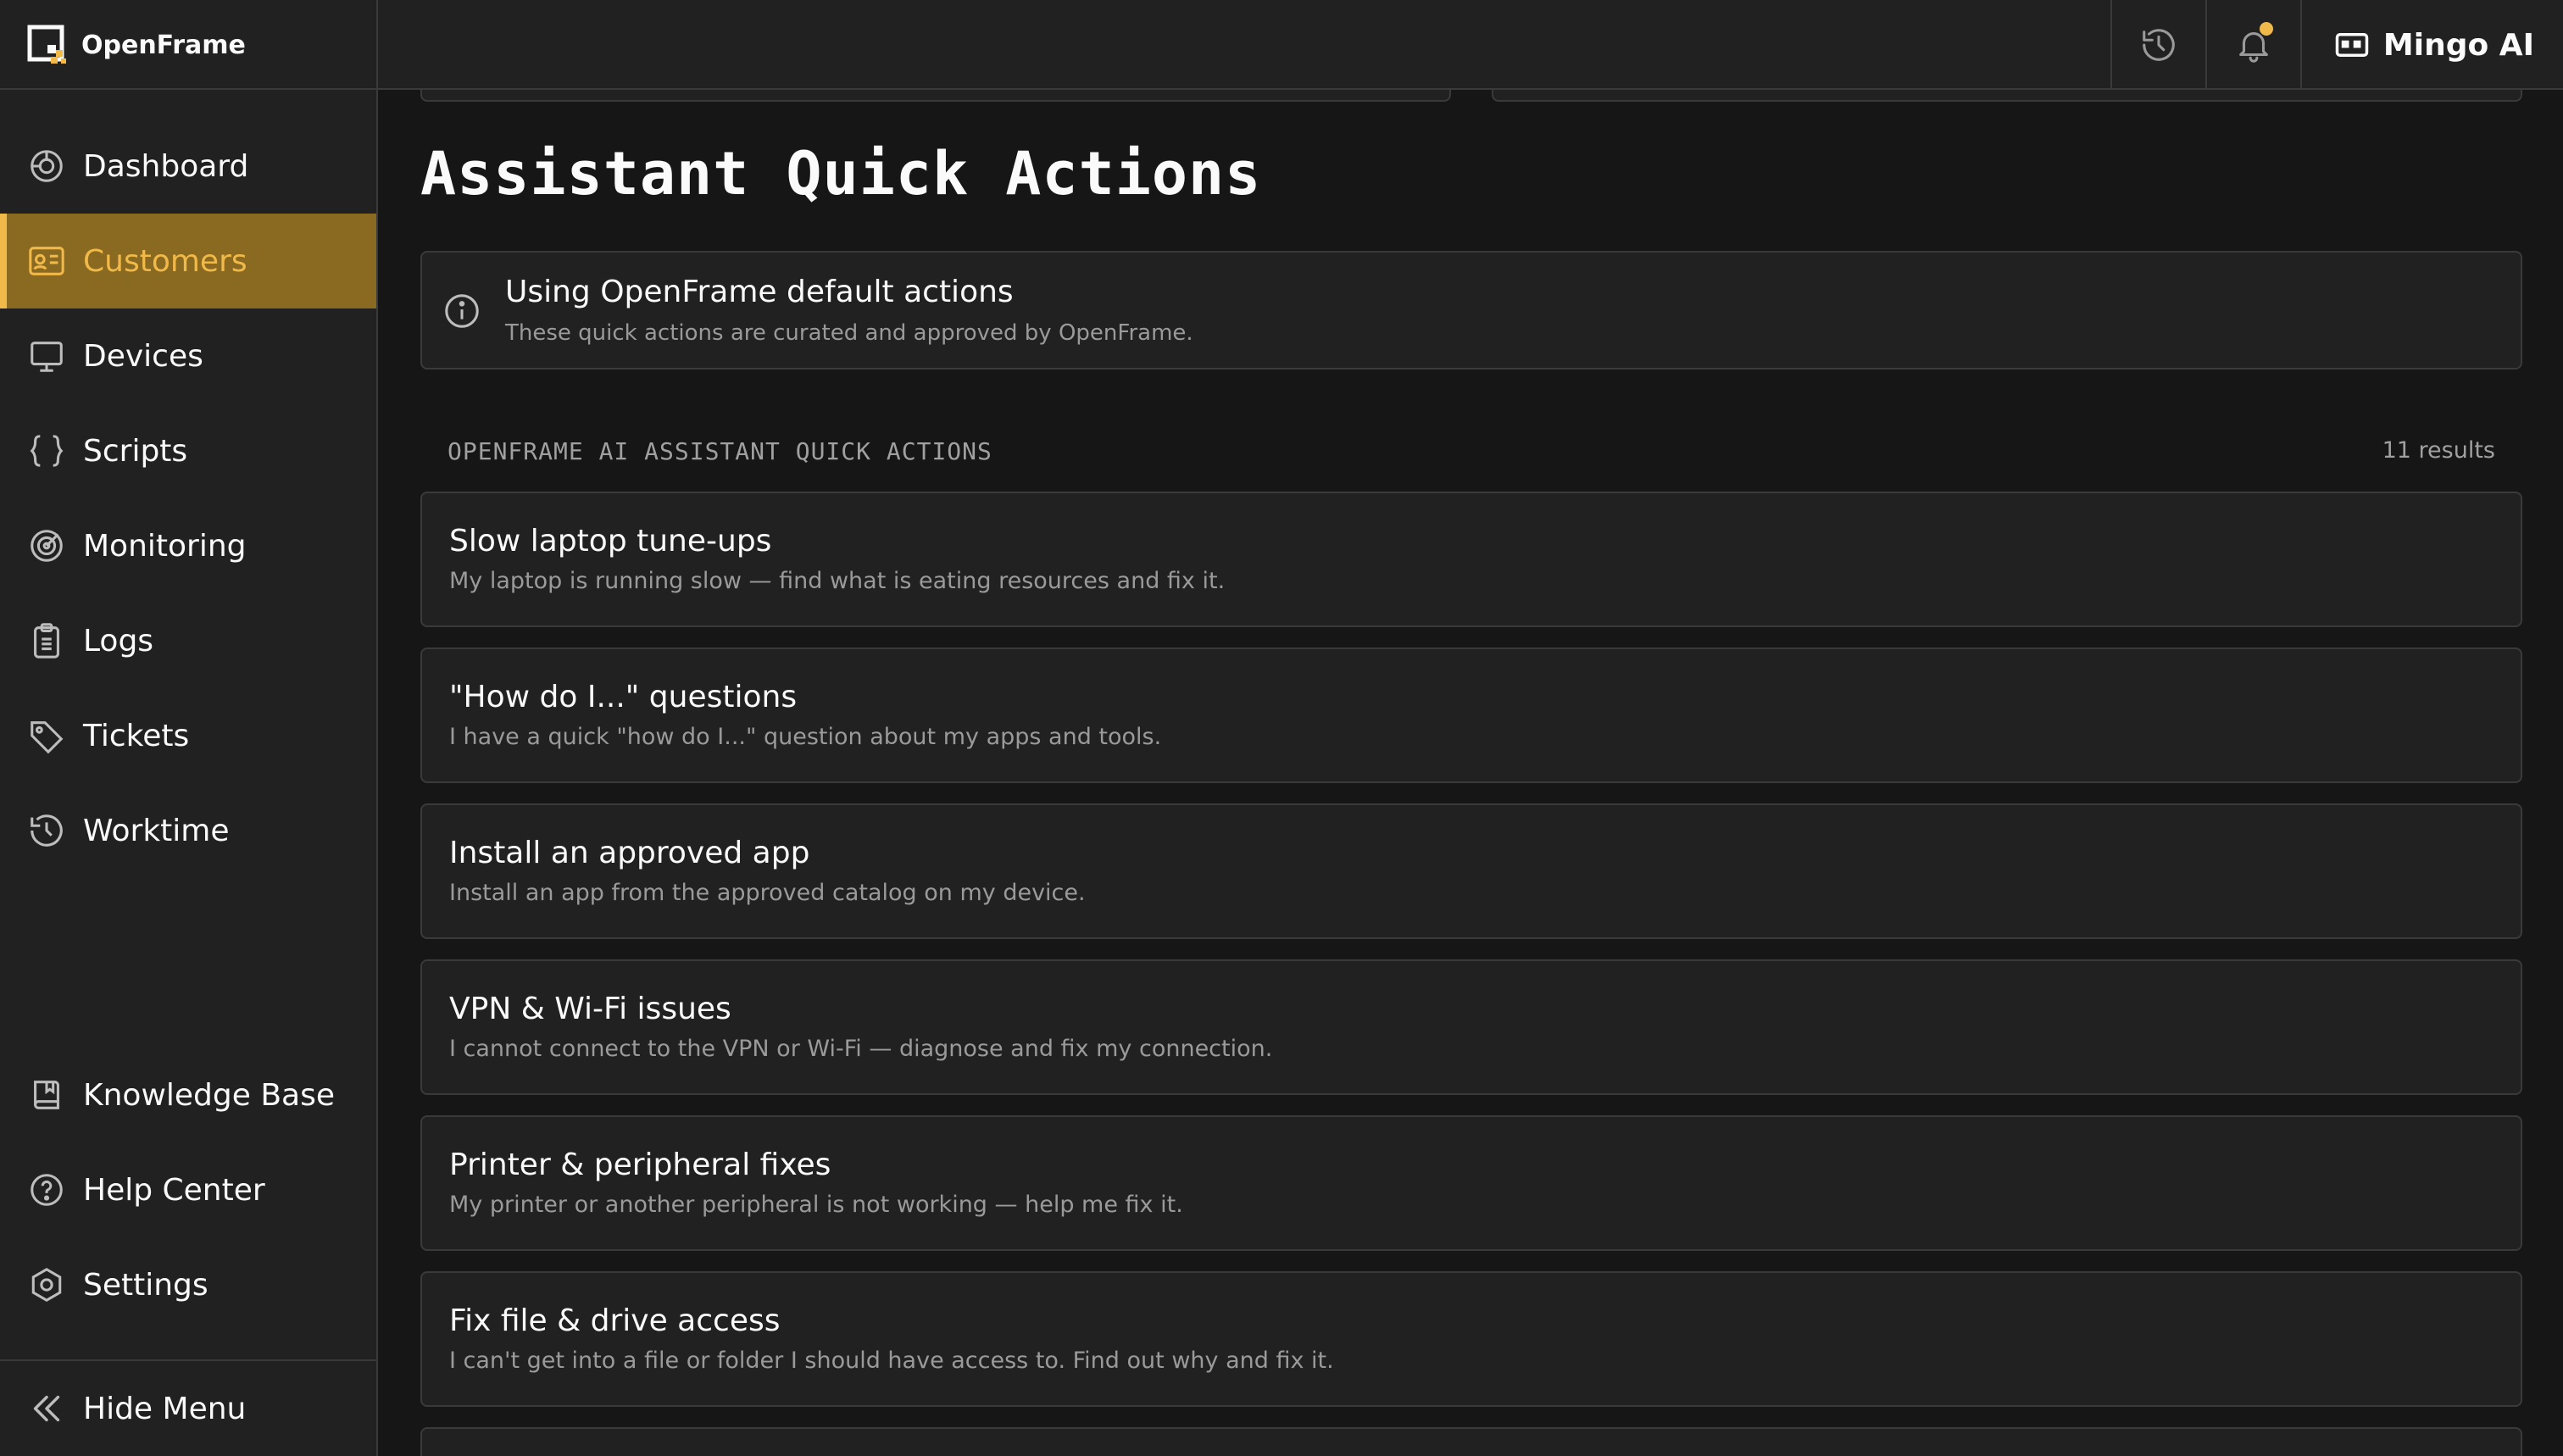  I want to click on monitor-icon, so click(47, 357).